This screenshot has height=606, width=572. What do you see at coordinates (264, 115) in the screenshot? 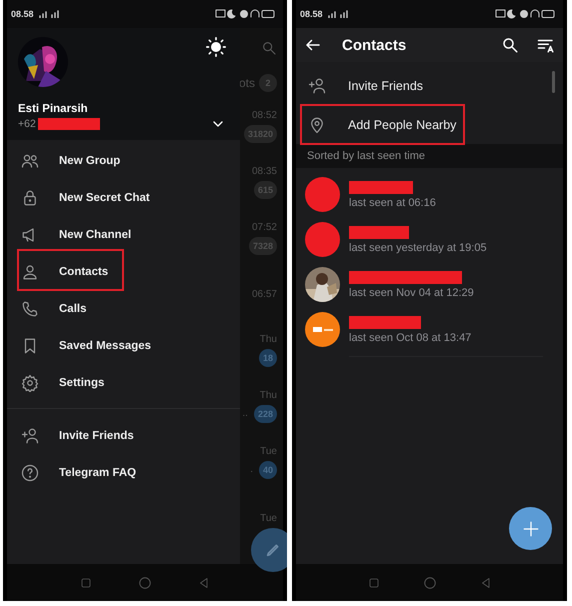
I see `chat-time: 08:52` at bounding box center [264, 115].